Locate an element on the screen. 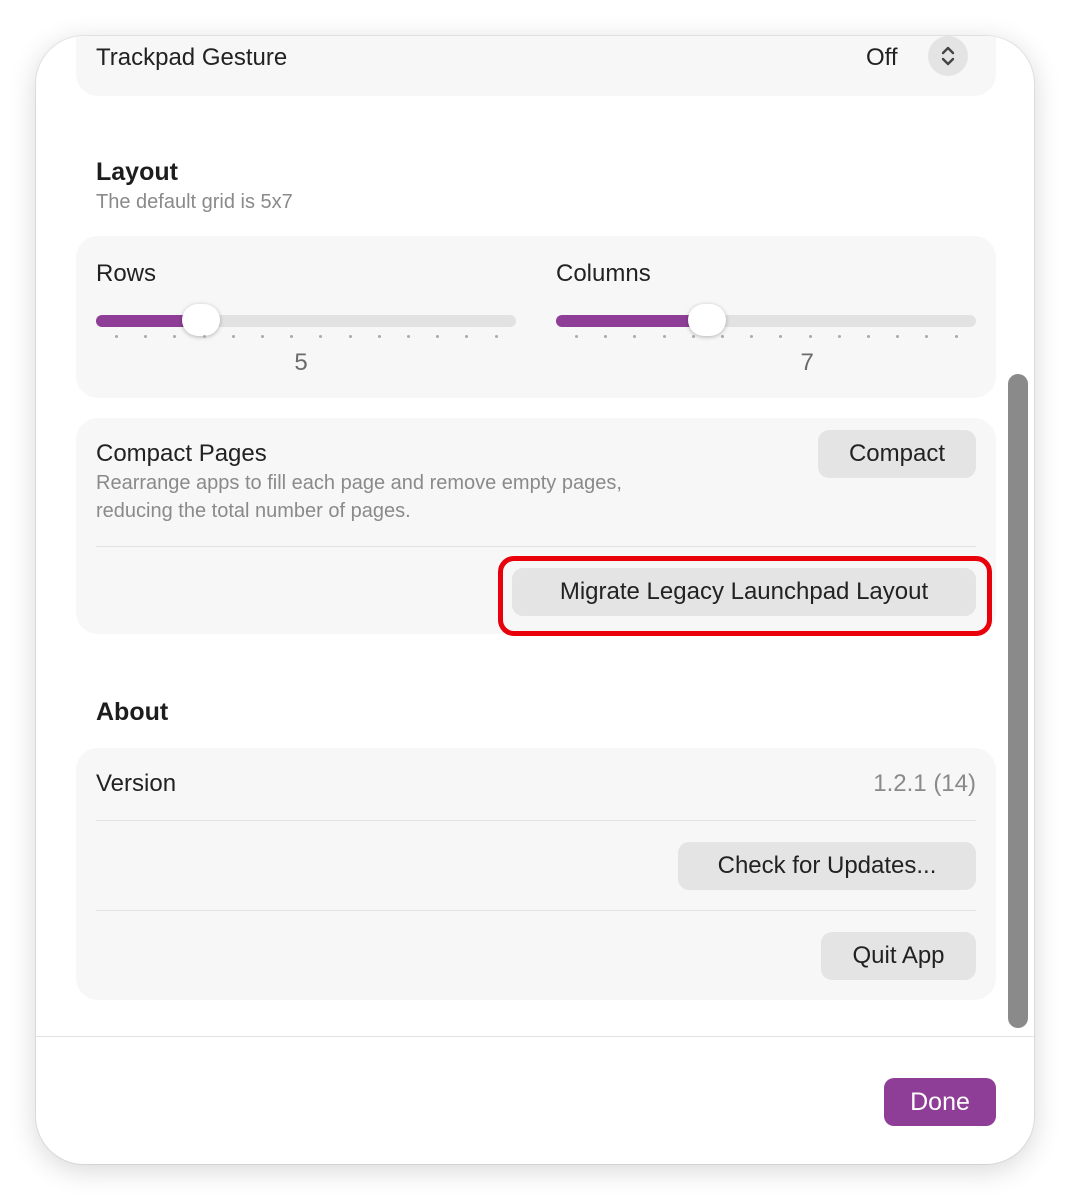 This screenshot has height=1202, width=1072. columns-slider-knob is located at coordinates (707, 320).